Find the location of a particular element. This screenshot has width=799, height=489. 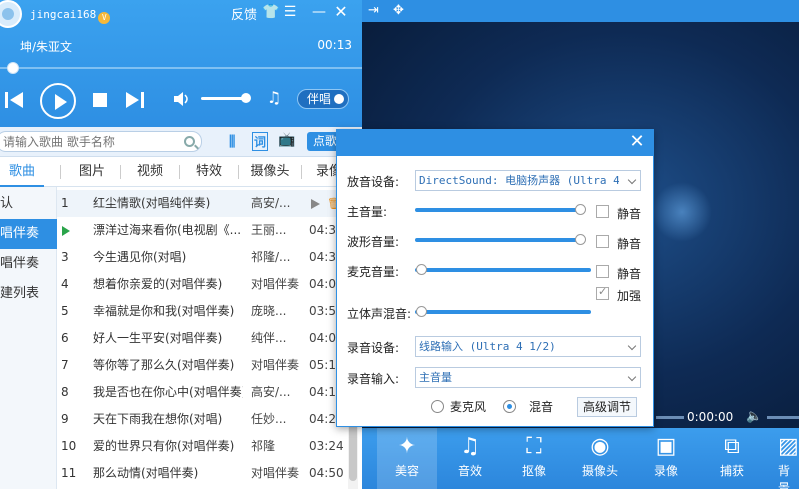

effect-background: ▨ 背景 is located at coordinates (783, 458).